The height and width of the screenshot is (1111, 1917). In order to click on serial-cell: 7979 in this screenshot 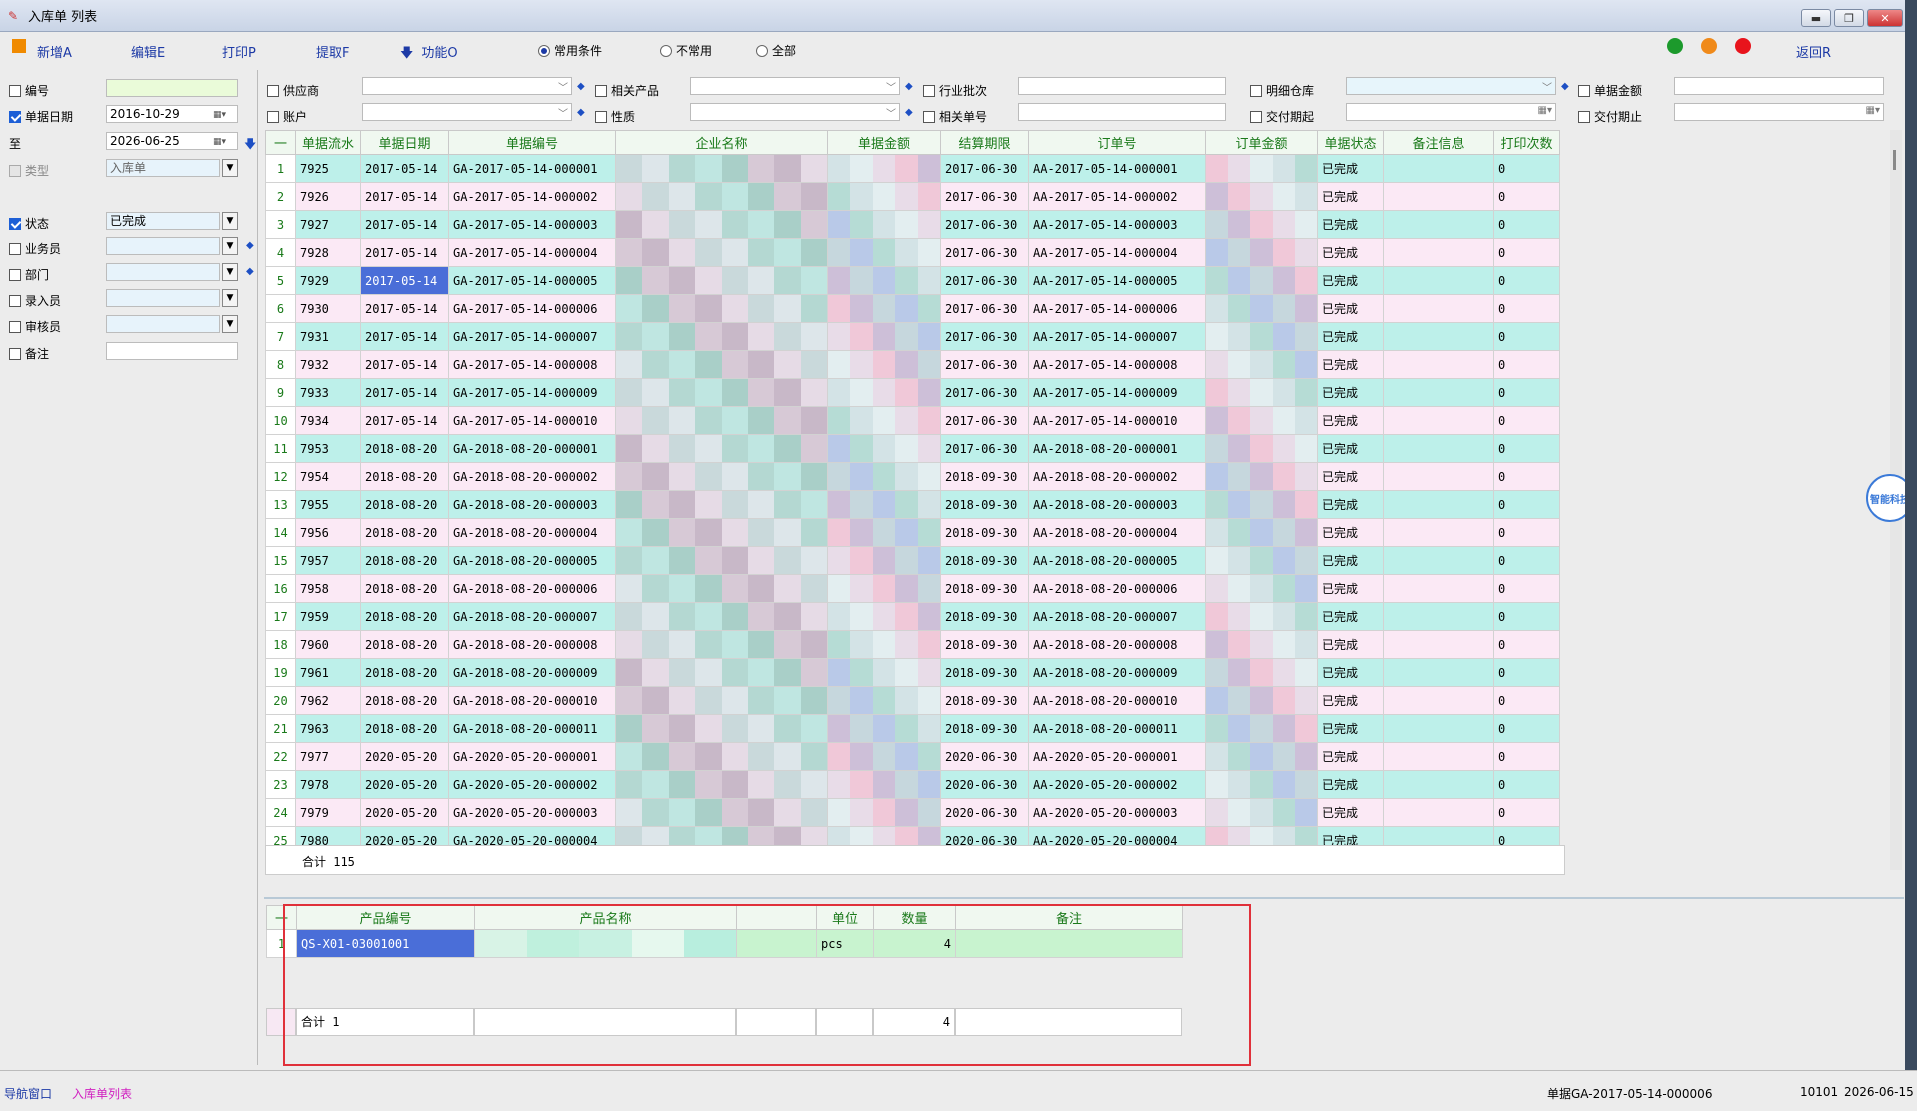, I will do `click(328, 812)`.